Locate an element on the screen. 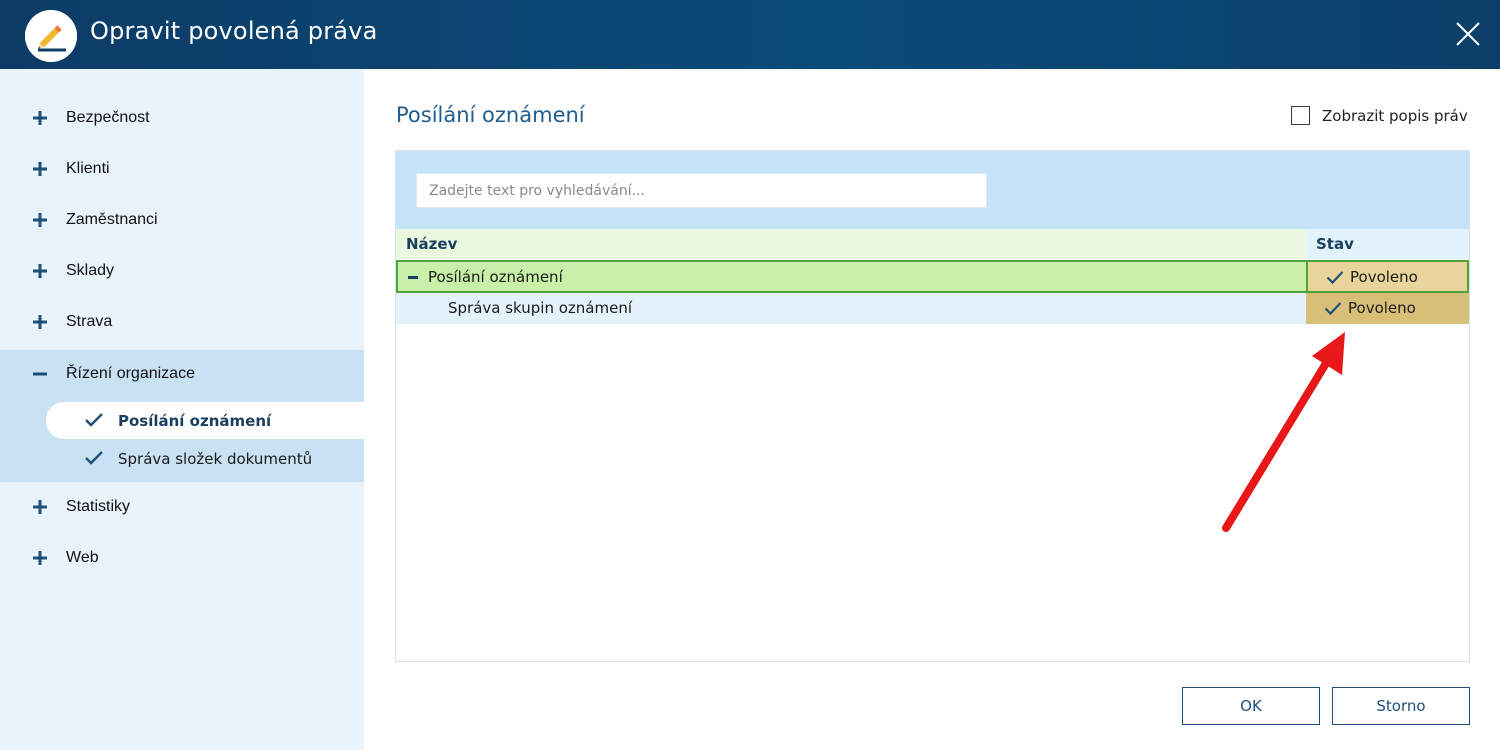  sidebar-subitem-label: Správa složek dokumentů is located at coordinates (215, 459).